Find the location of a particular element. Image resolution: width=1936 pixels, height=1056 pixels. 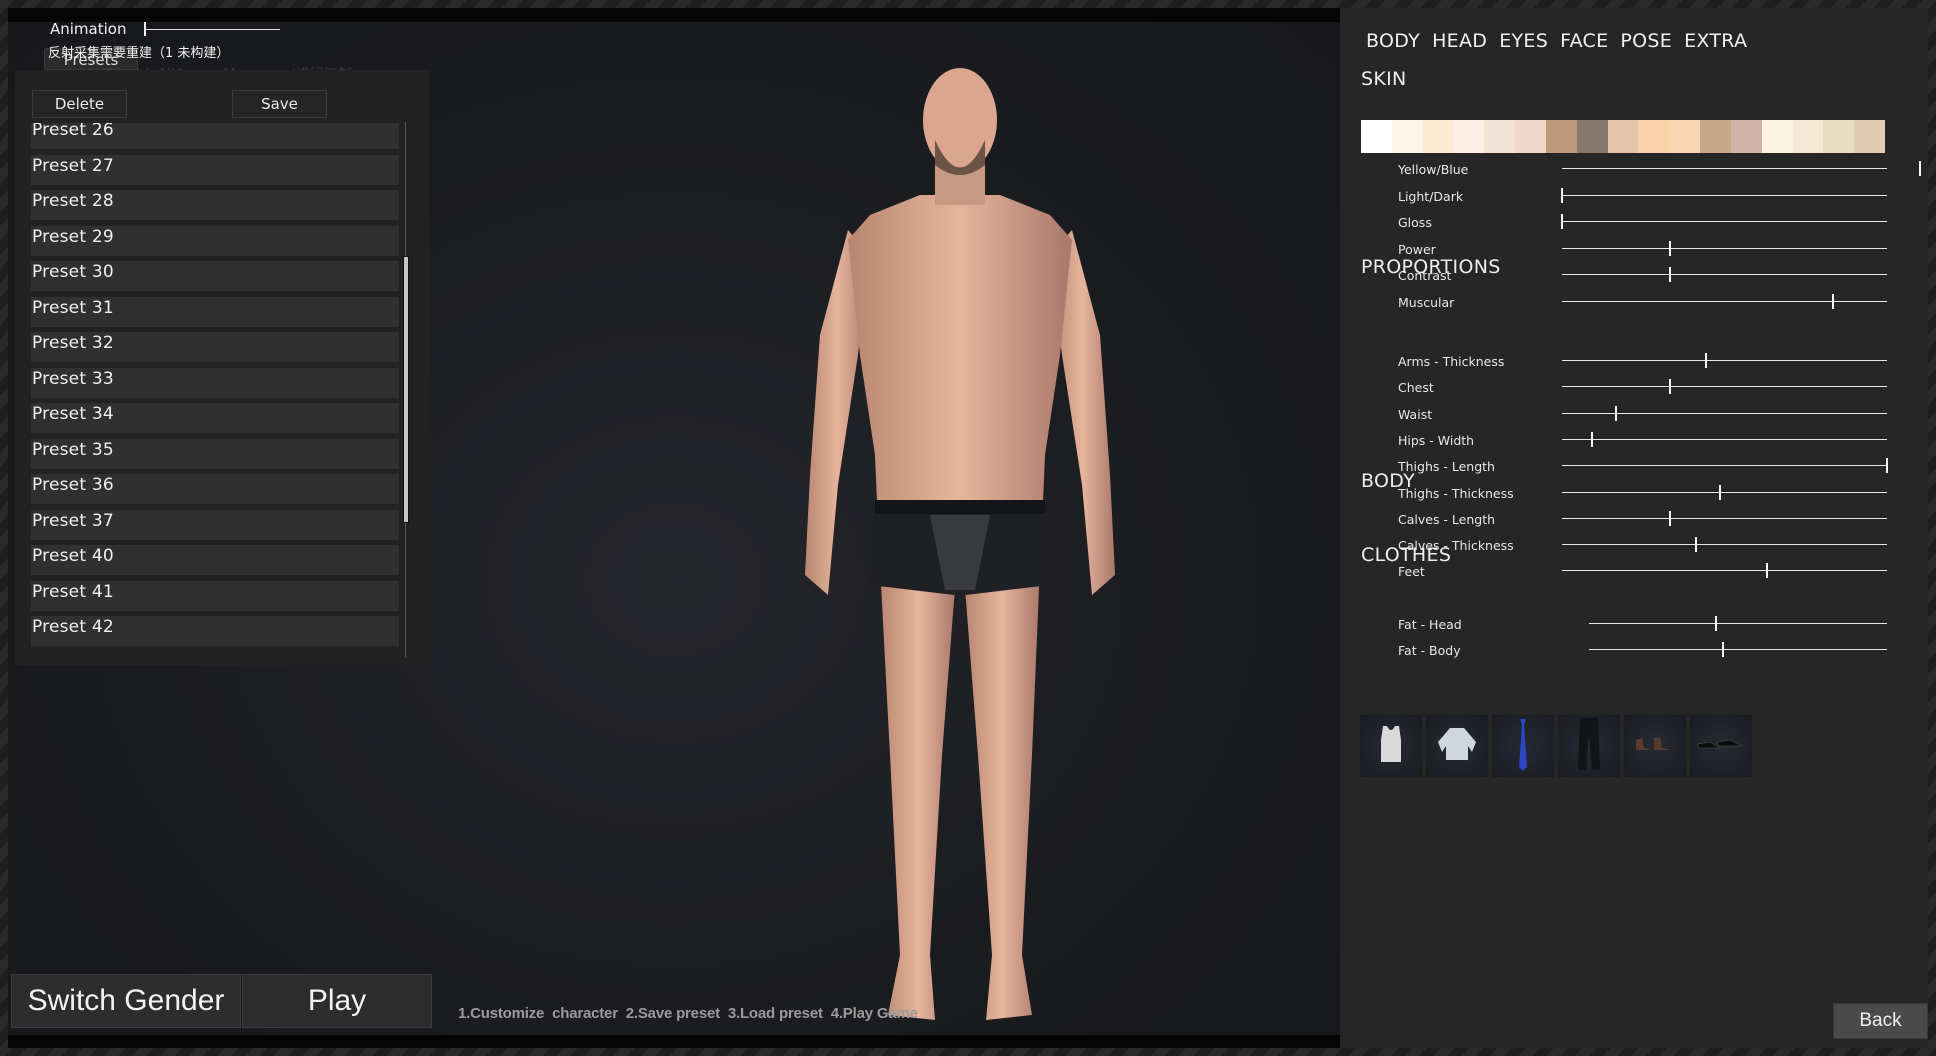

clothing-item-brown-boots is located at coordinates (1655, 746).